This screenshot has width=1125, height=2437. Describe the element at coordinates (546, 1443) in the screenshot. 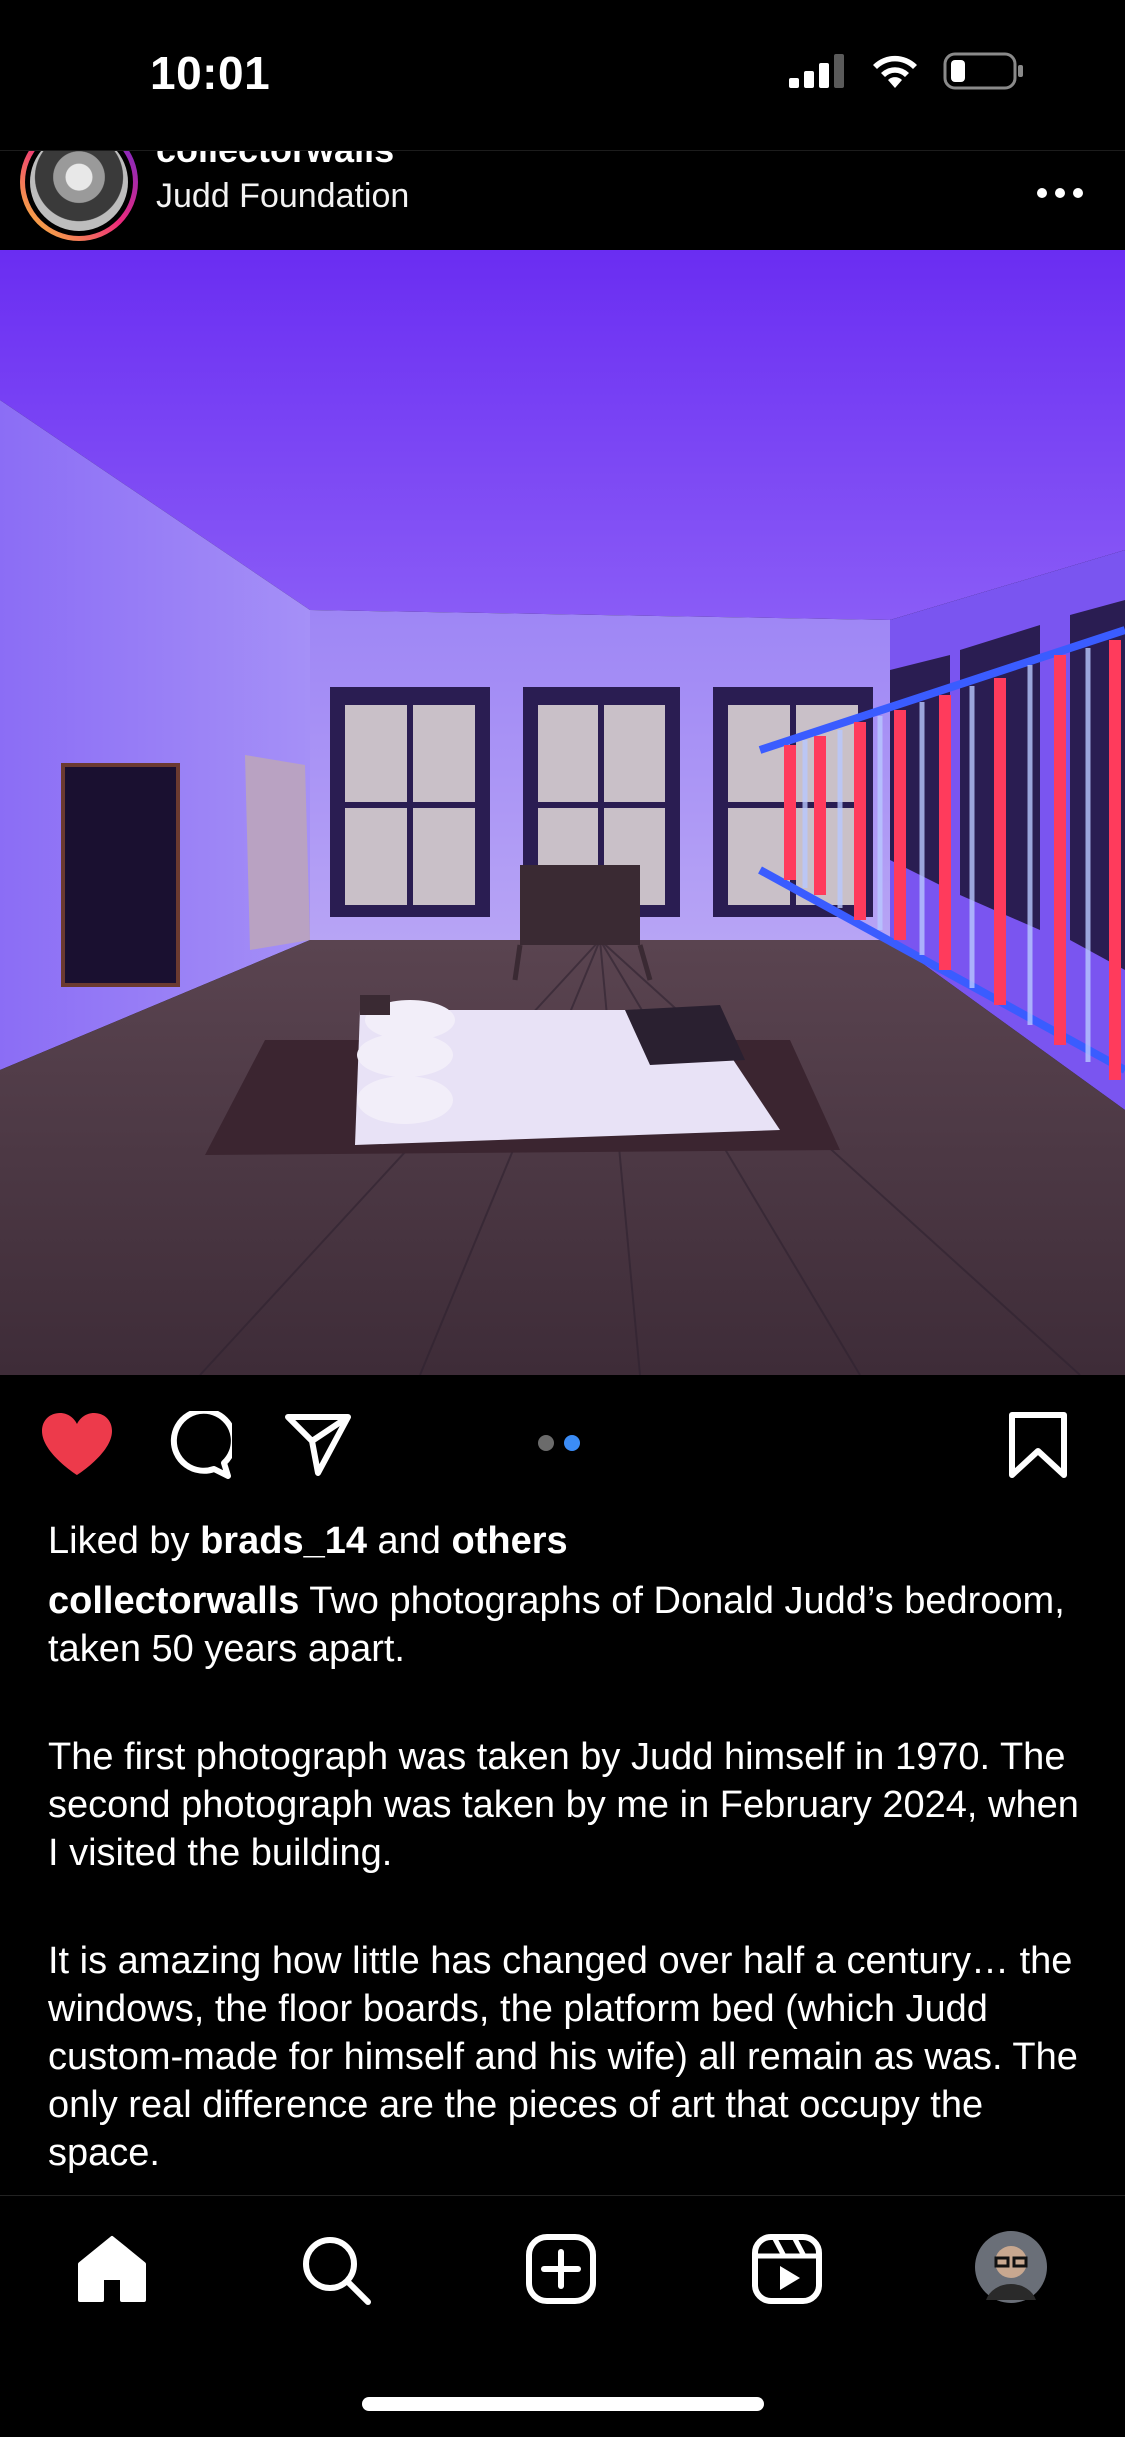

I see `carousel-dot` at that location.